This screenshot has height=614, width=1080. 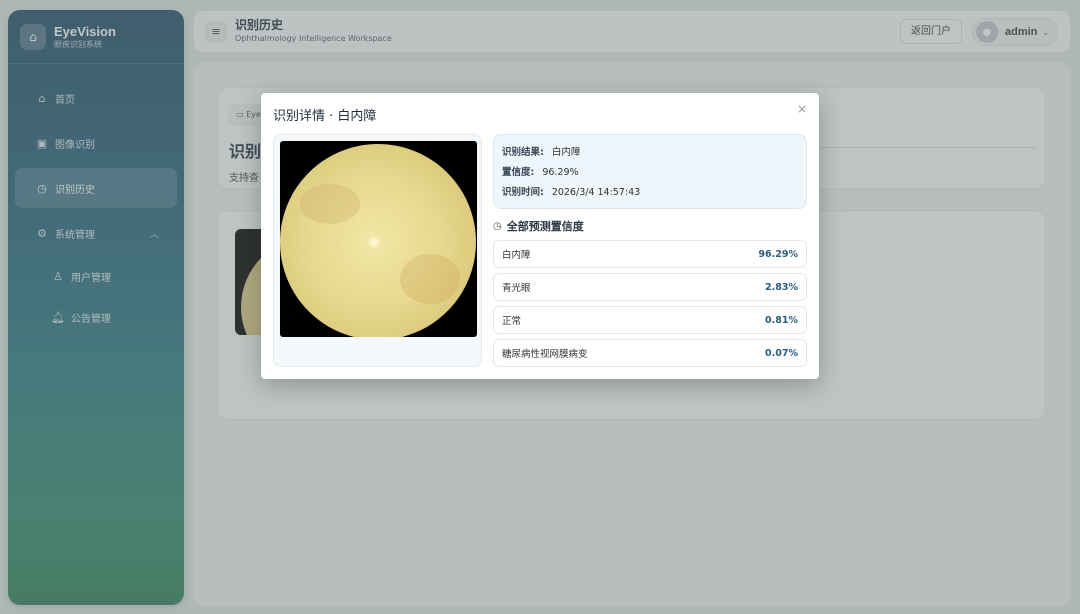 I want to click on list-item: 糖尿病性视网膜病变 0.07%, so click(x=650, y=353).